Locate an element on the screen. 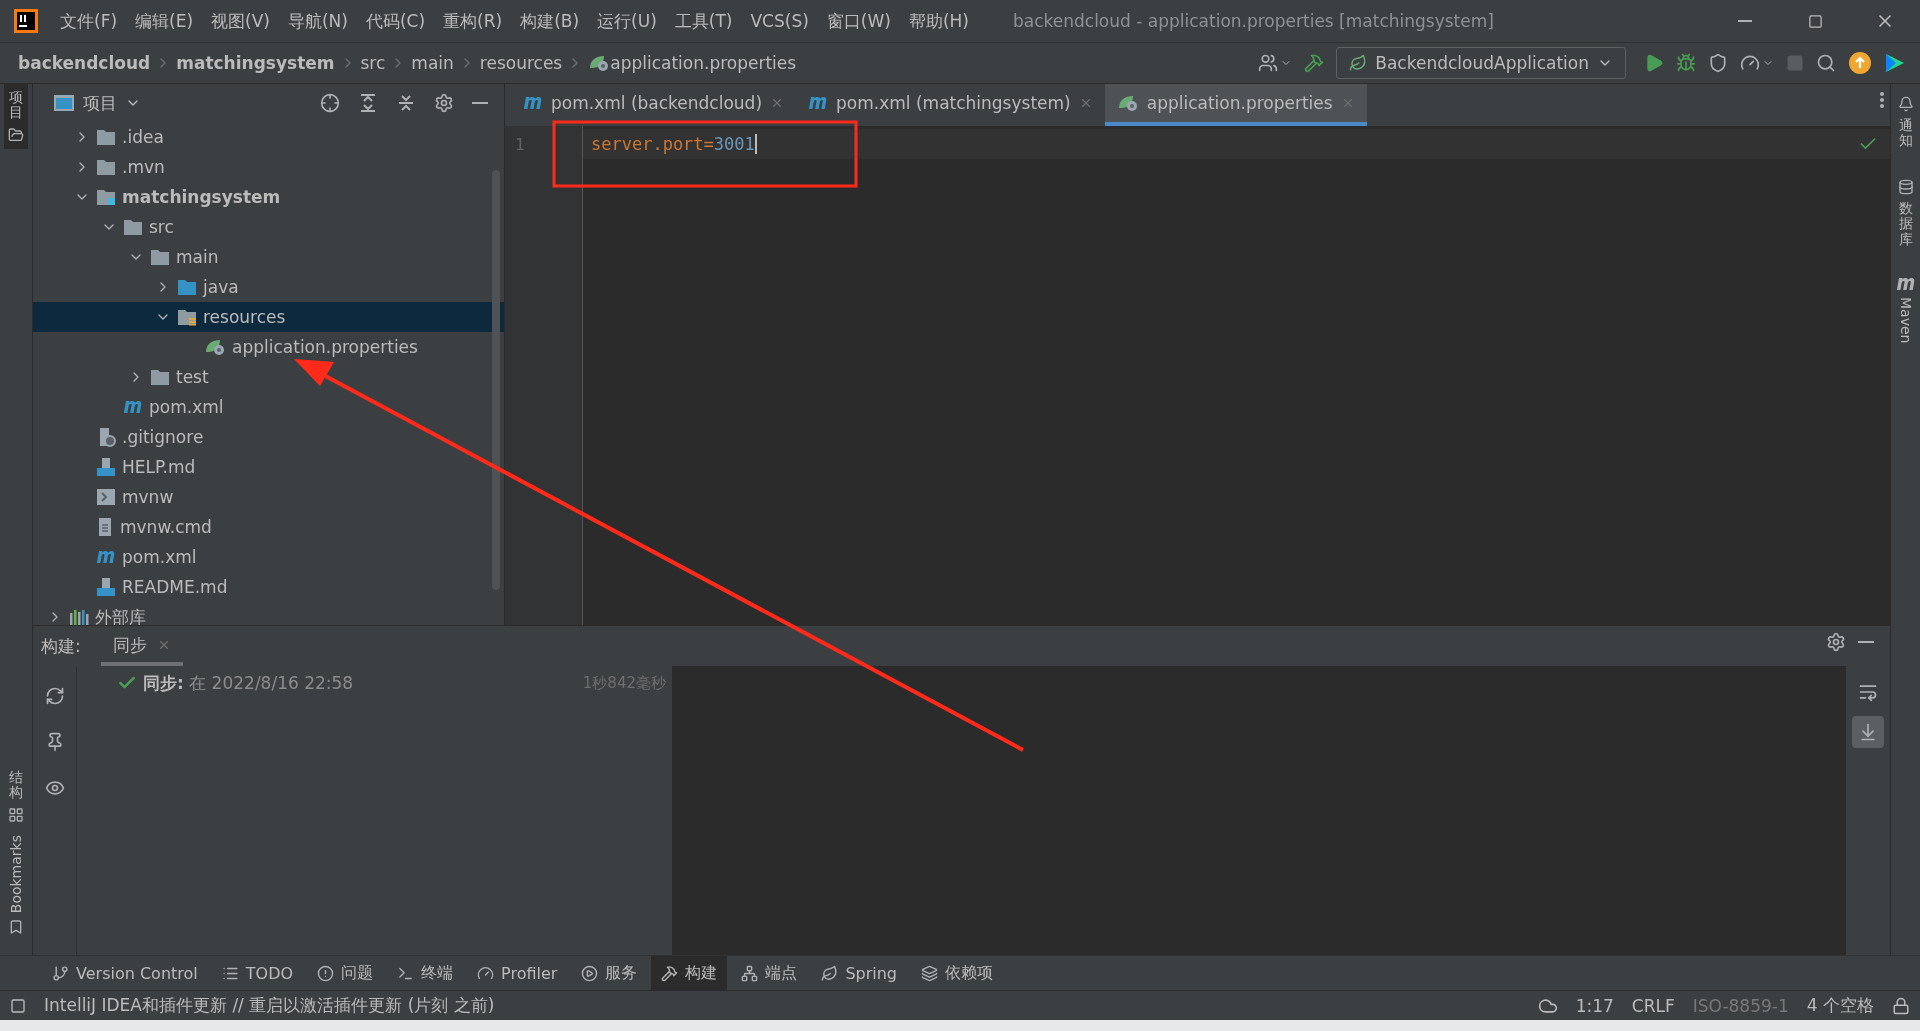 The height and width of the screenshot is (1031, 1920). tree-item: src is located at coordinates (268, 227).